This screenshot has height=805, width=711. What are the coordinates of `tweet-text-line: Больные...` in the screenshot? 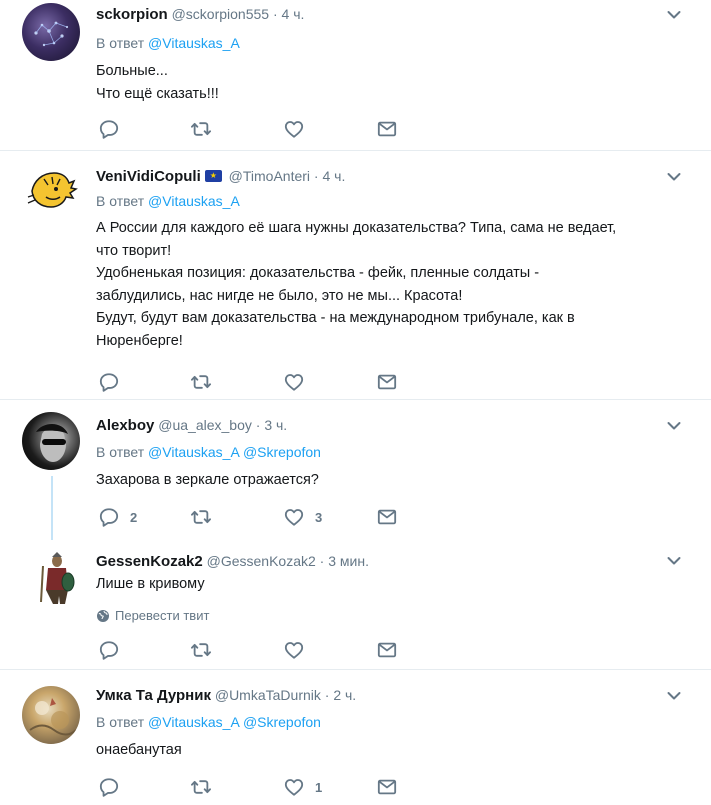 It's located at (132, 71).